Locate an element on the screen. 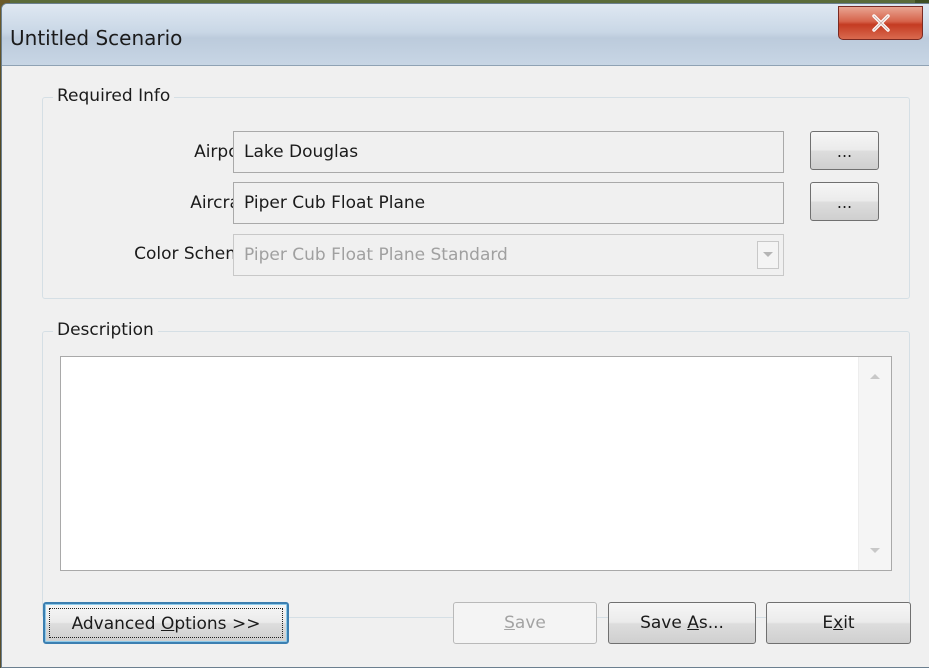  color-scheme-select: Piper Cub Float Plane Standard is located at coordinates (508, 255).